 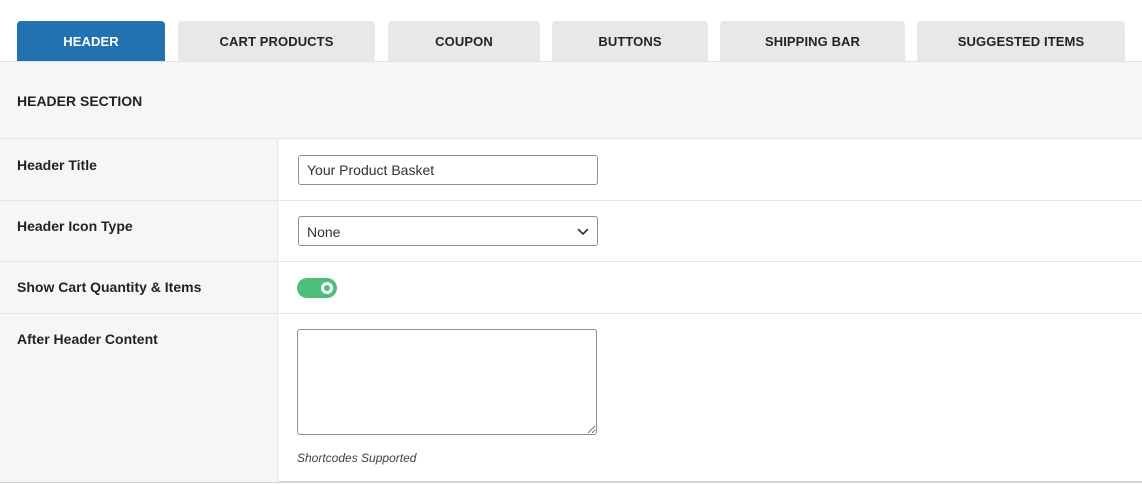 I want to click on tab-coupon: COUPON, so click(x=464, y=41).